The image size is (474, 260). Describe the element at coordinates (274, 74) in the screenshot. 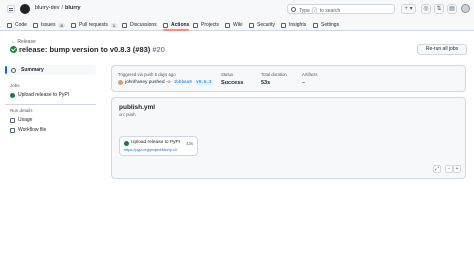

I see `duration-label: Total duration` at that location.